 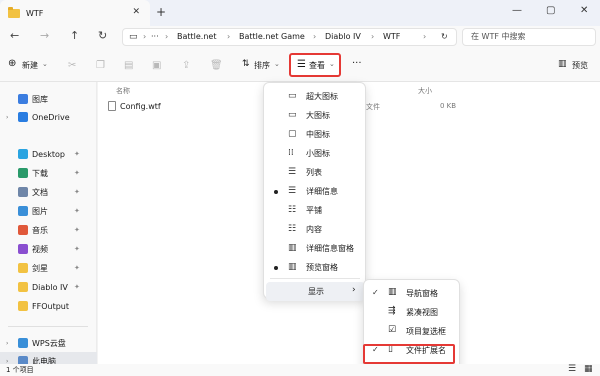 What do you see at coordinates (51, 117) in the screenshot?
I see `sidebar-item-label: OneDrive` at bounding box center [51, 117].